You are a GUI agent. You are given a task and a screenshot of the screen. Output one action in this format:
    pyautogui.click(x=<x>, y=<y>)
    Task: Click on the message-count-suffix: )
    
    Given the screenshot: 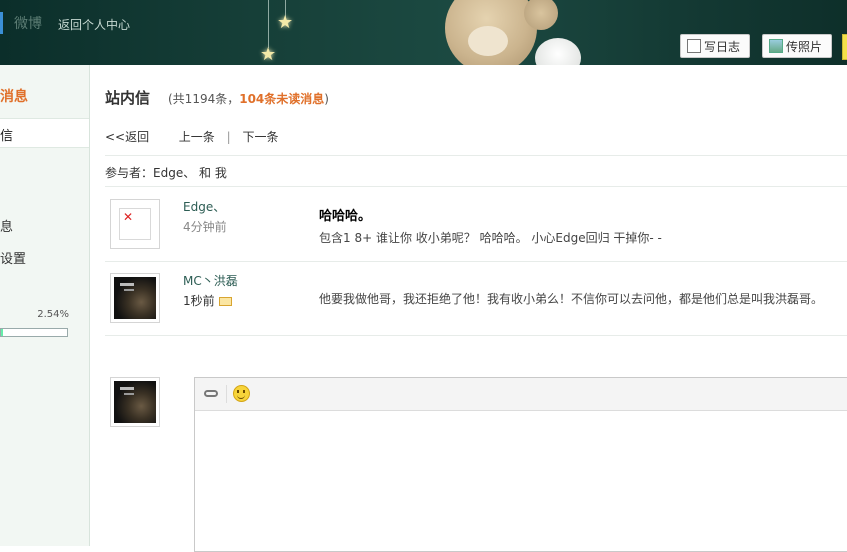 What is the action you would take?
    pyautogui.click(x=326, y=99)
    